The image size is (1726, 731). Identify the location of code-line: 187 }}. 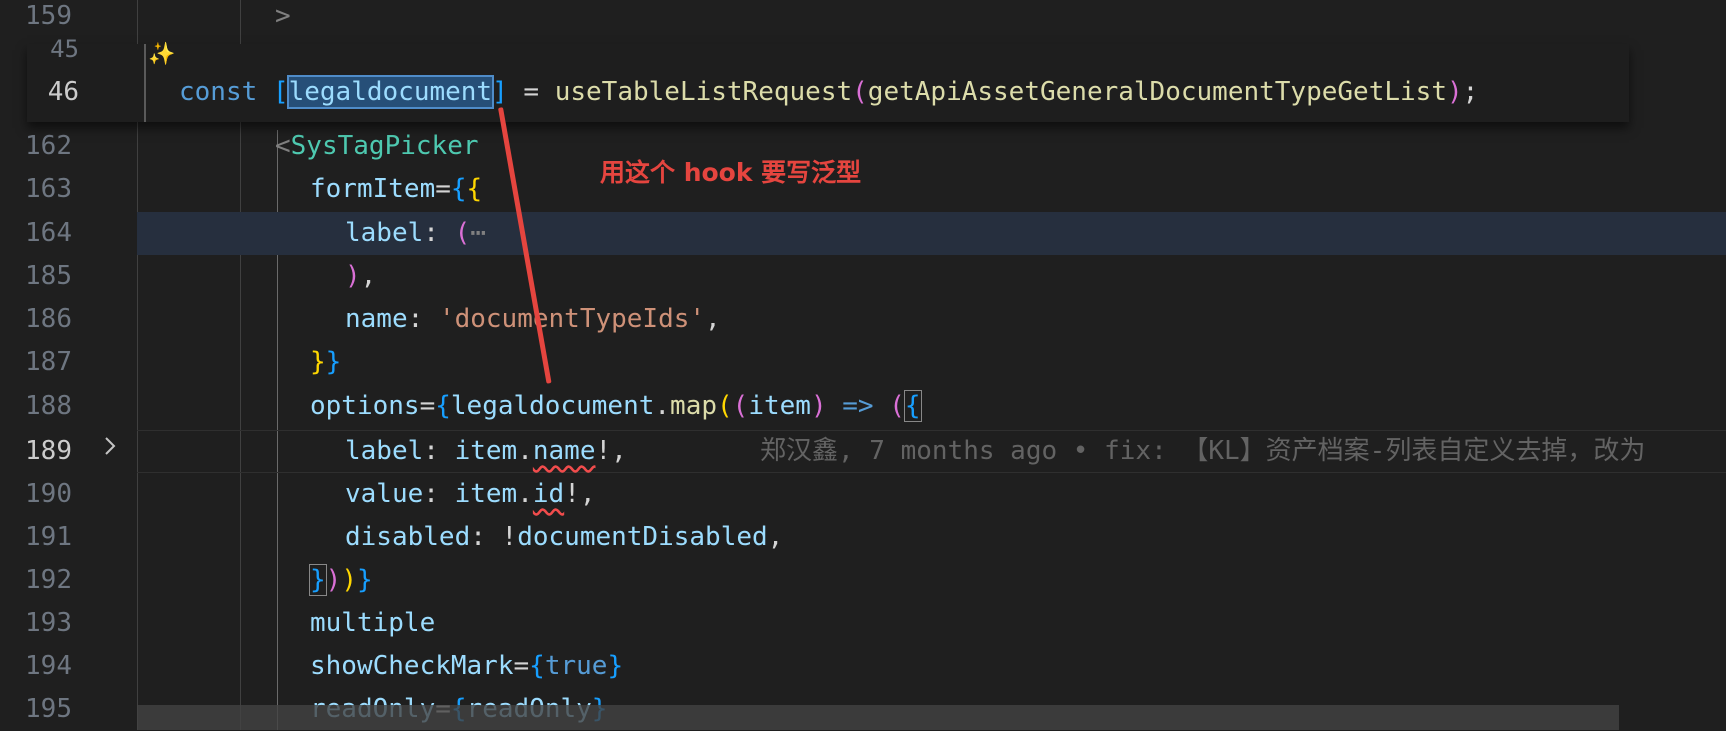
(863, 362).